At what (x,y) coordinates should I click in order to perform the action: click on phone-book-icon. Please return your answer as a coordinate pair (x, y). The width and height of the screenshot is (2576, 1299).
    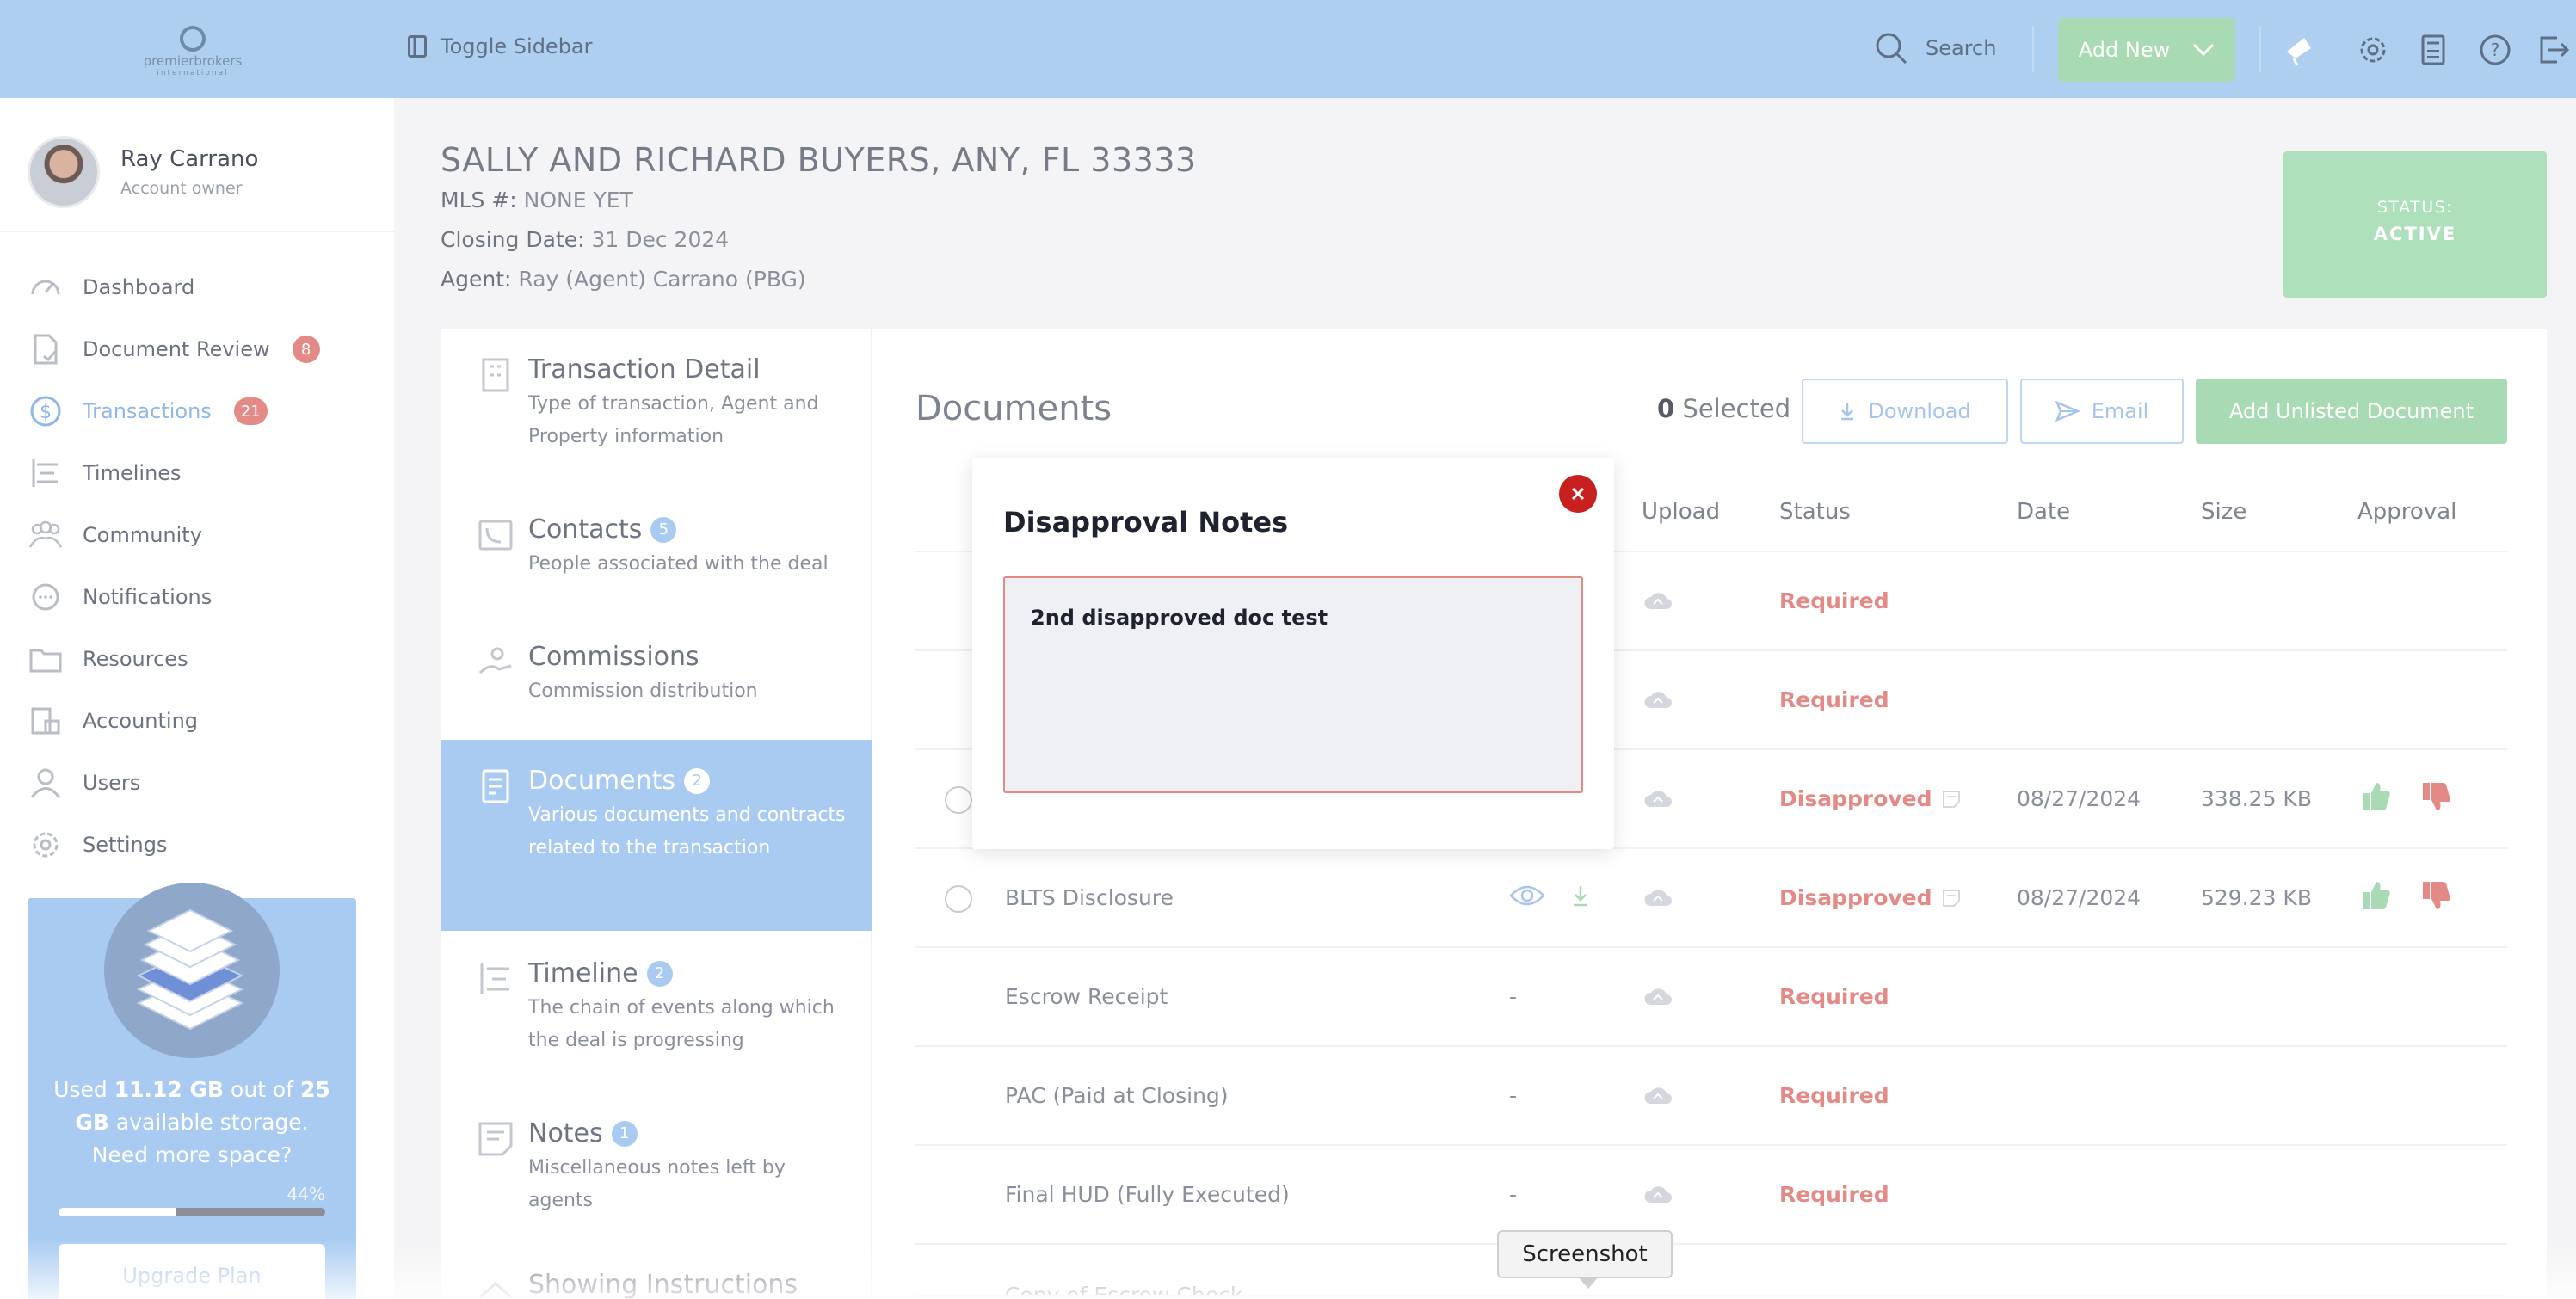
    Looking at the image, I should click on (495, 535).